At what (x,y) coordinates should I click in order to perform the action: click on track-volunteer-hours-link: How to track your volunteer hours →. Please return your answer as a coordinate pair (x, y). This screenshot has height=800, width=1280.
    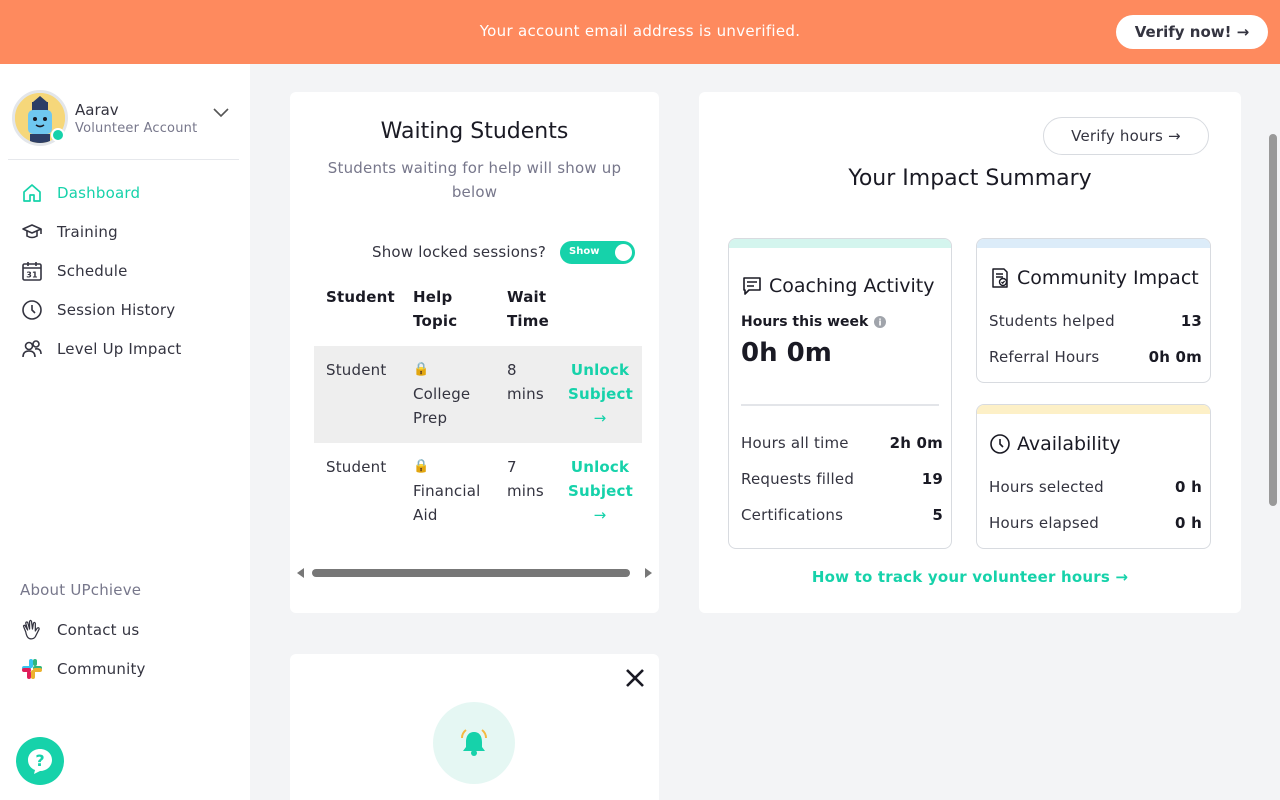
    Looking at the image, I should click on (970, 577).